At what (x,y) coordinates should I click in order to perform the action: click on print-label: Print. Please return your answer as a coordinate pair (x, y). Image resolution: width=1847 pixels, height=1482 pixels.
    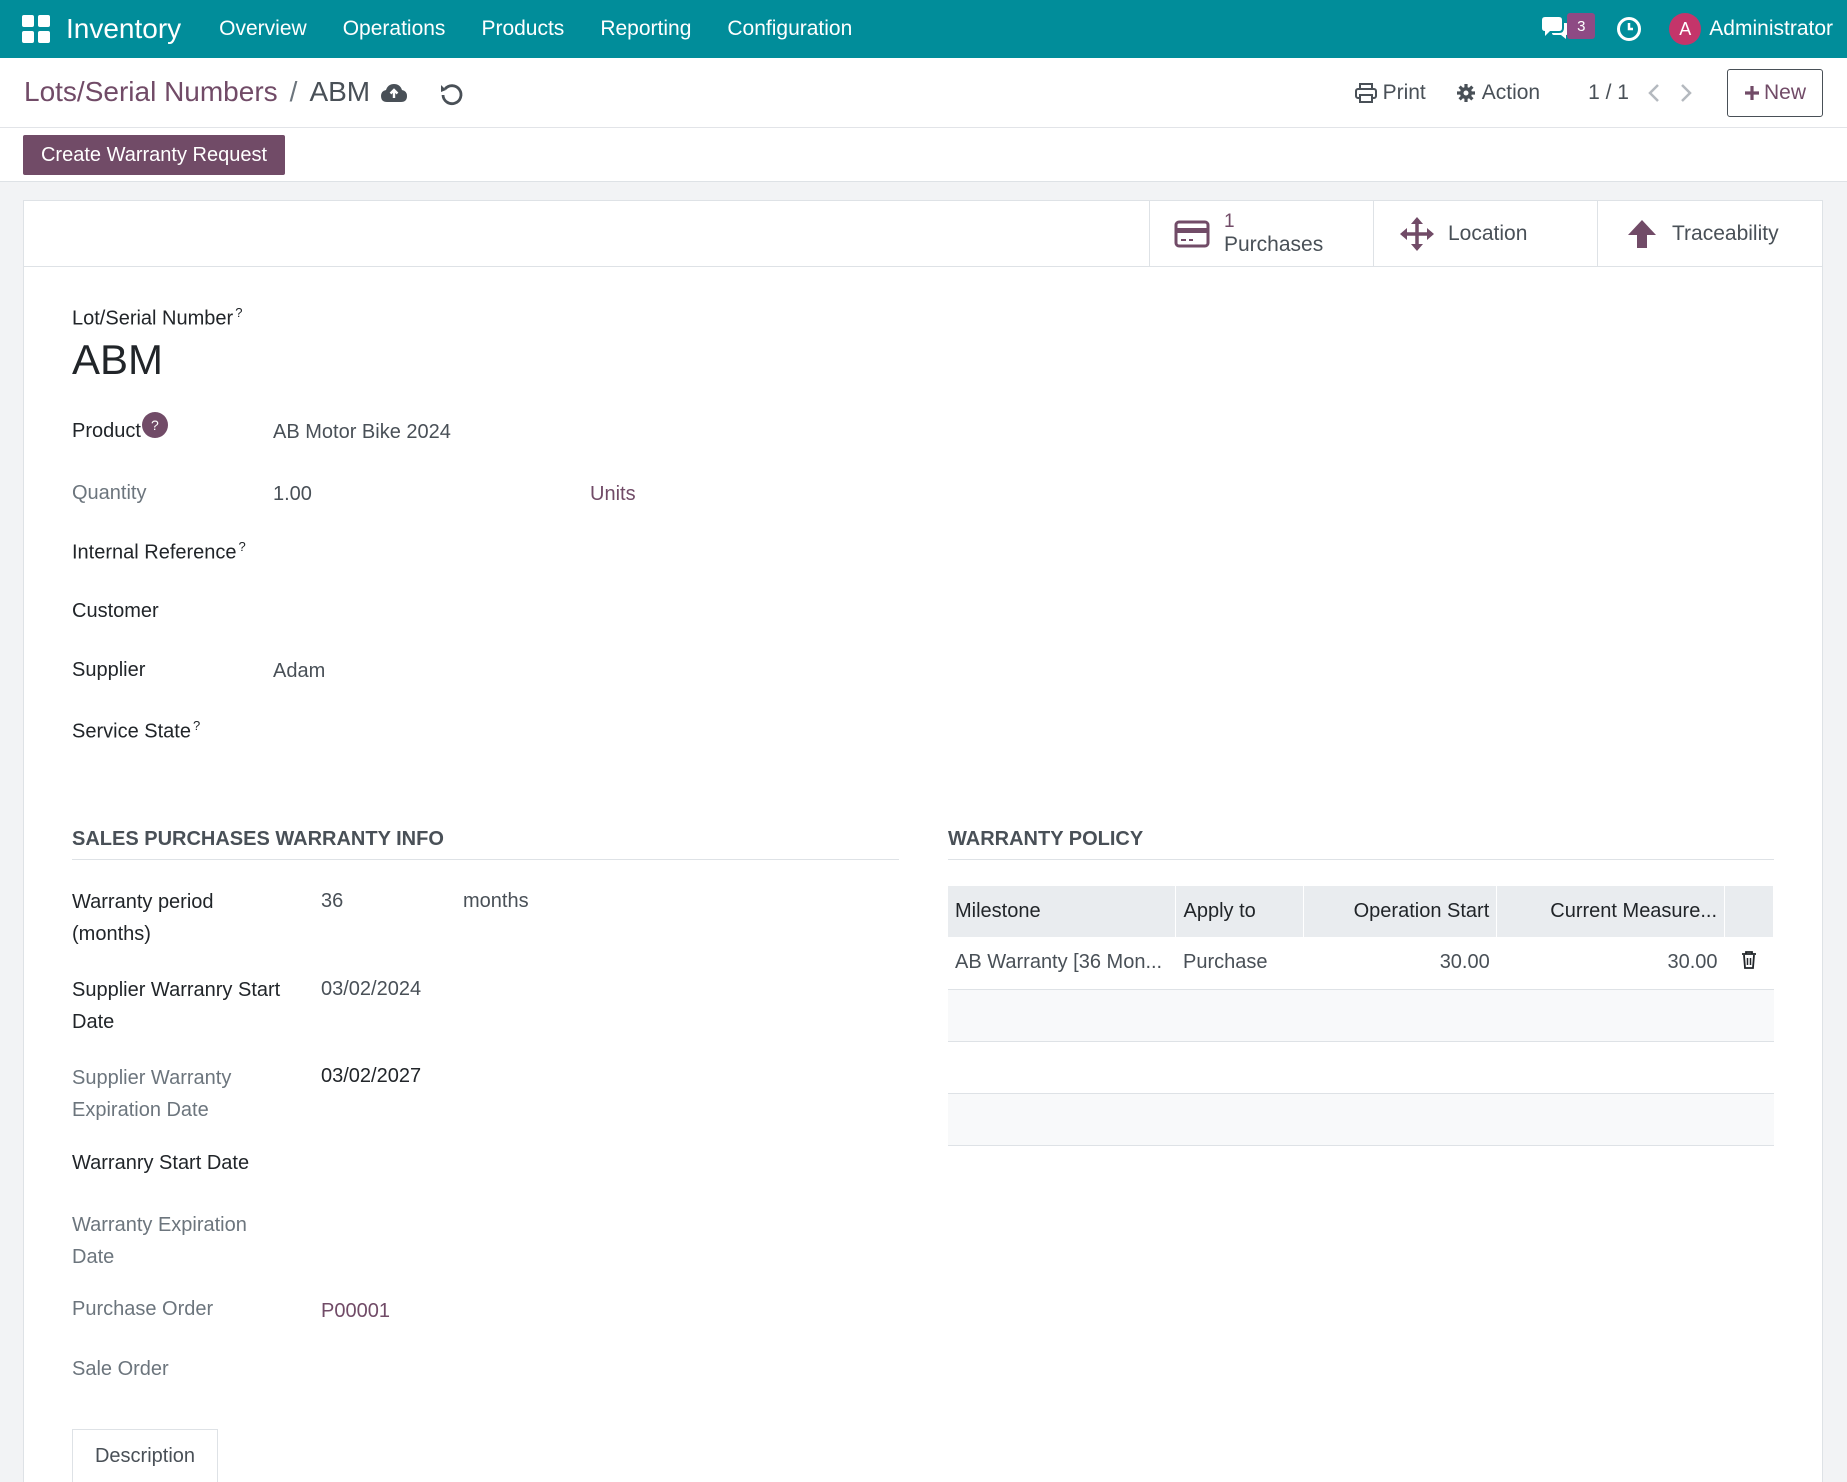
    Looking at the image, I should click on (1404, 92).